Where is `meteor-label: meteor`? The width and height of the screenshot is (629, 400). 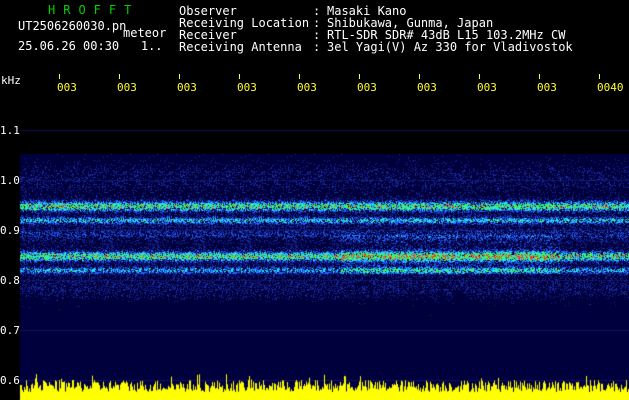 meteor-label: meteor is located at coordinates (145, 33).